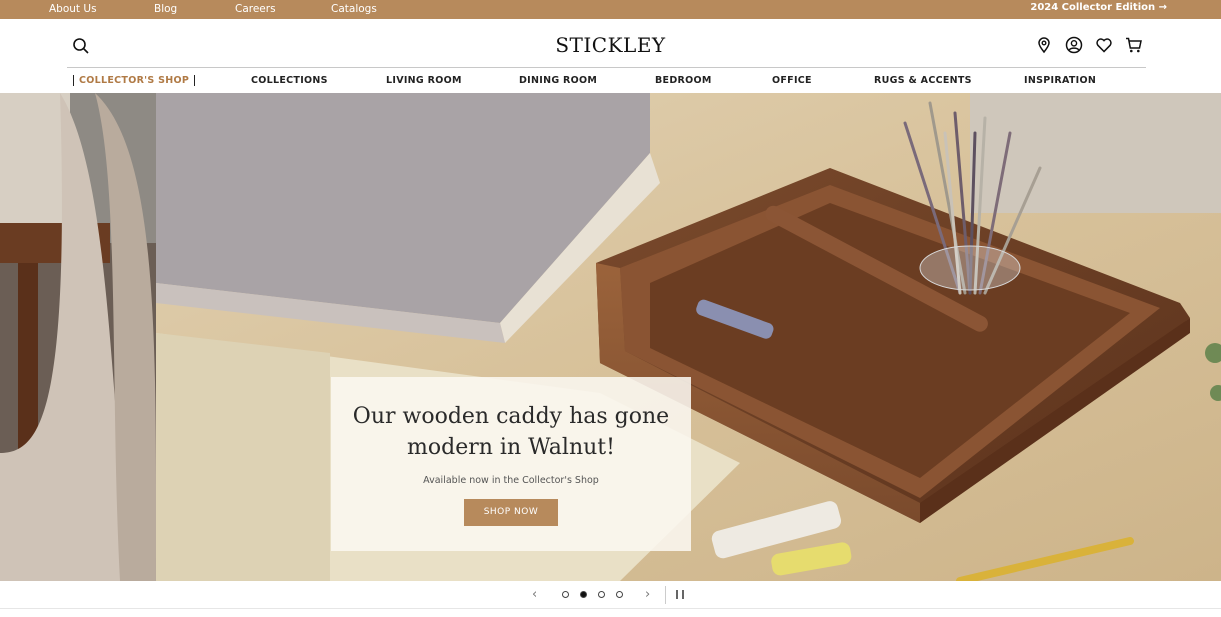  Describe the element at coordinates (558, 80) in the screenshot. I see `nav-dining-room: Dining Room` at that location.